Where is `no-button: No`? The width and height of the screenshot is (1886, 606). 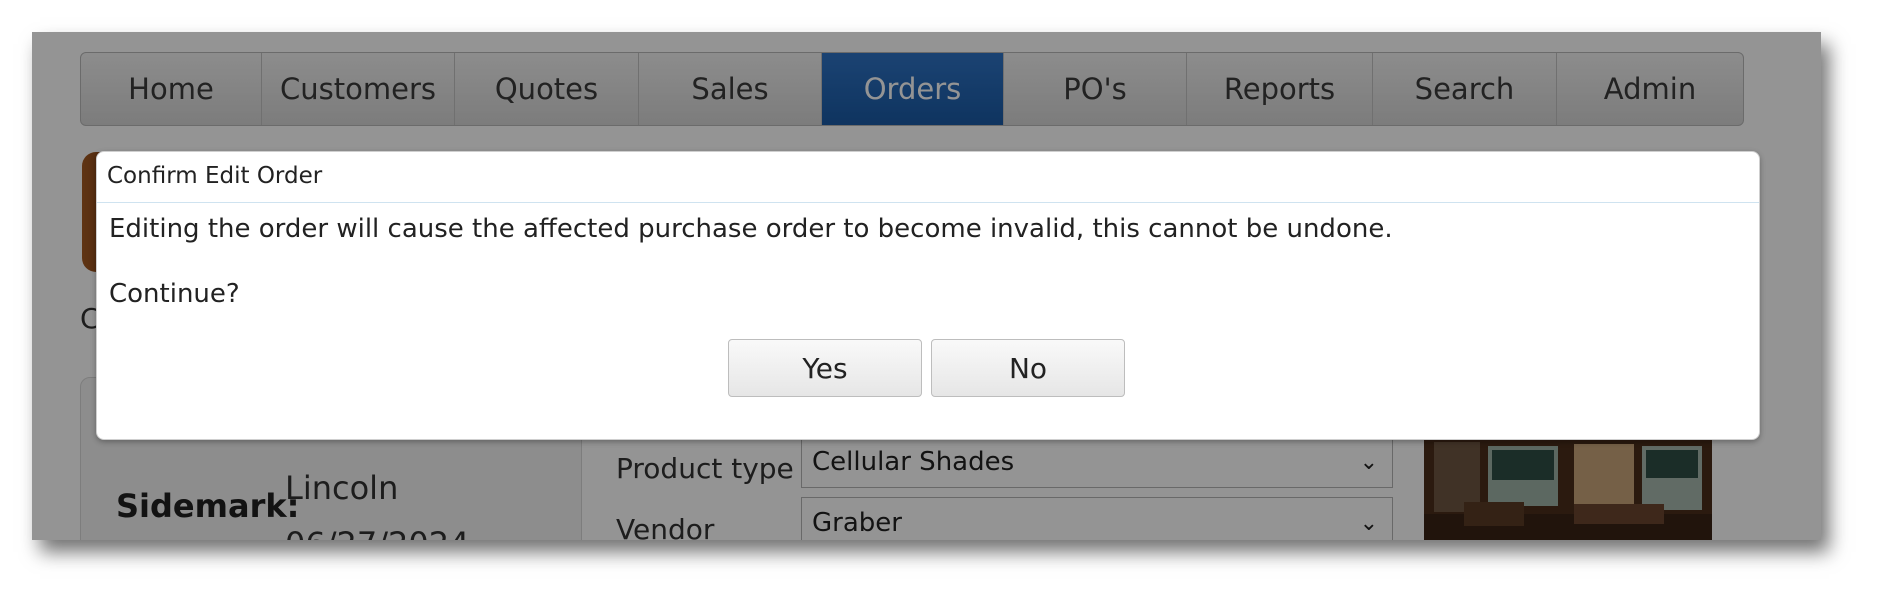
no-button: No is located at coordinates (1028, 368).